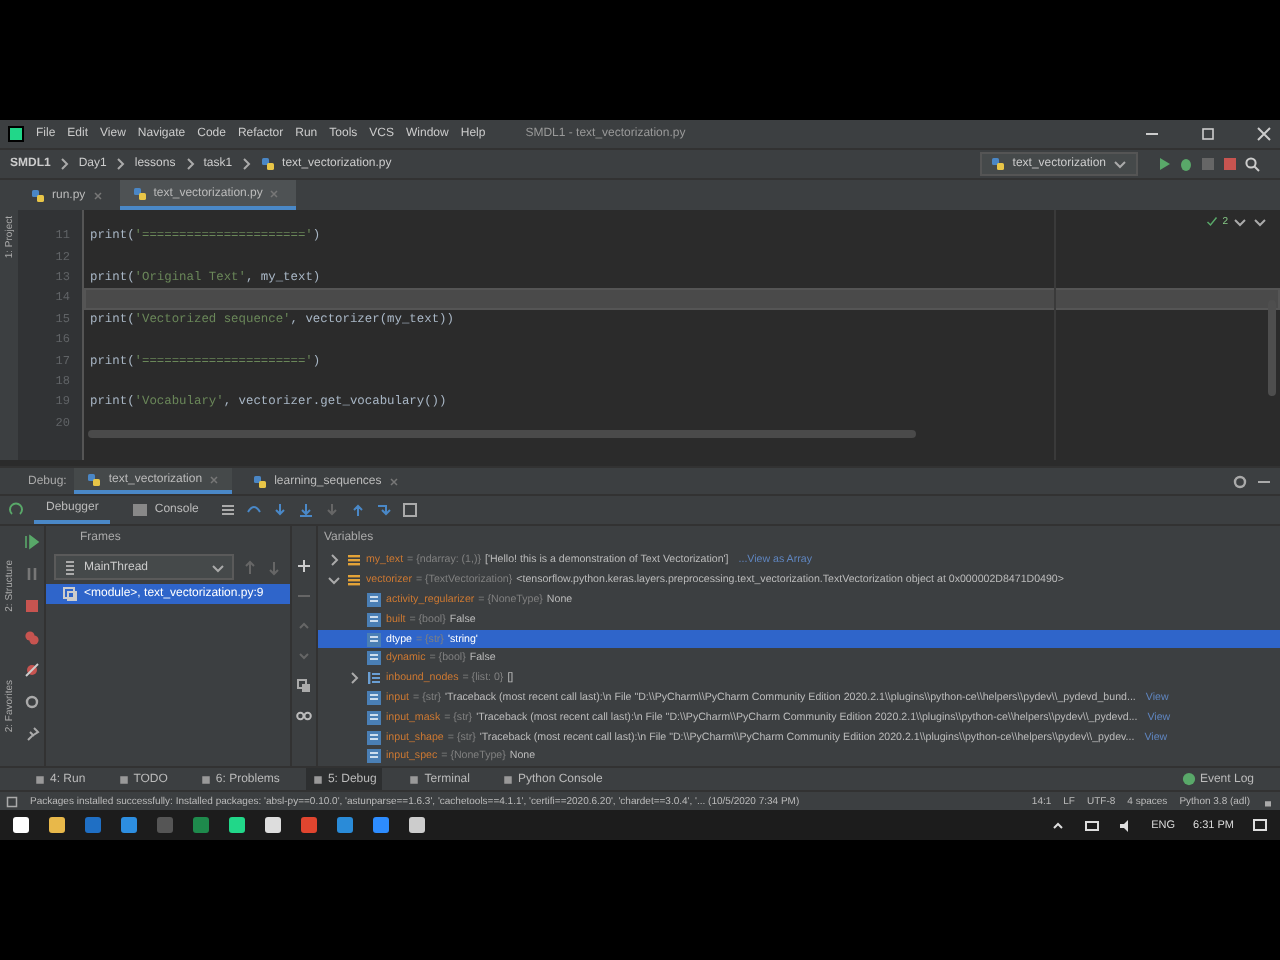 The image size is (1280, 960). Describe the element at coordinates (228, 510) in the screenshot. I see `menu-icon` at that location.